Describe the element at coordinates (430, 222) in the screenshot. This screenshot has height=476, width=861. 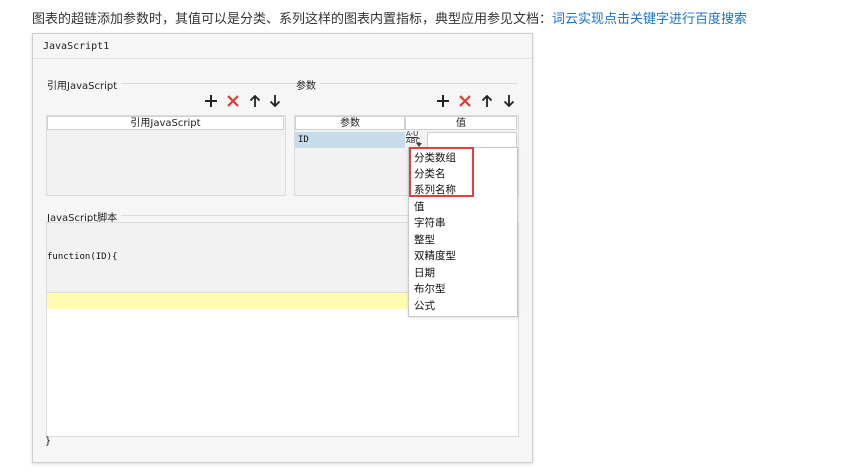
I see `dropdown-item-string: 字符串` at that location.